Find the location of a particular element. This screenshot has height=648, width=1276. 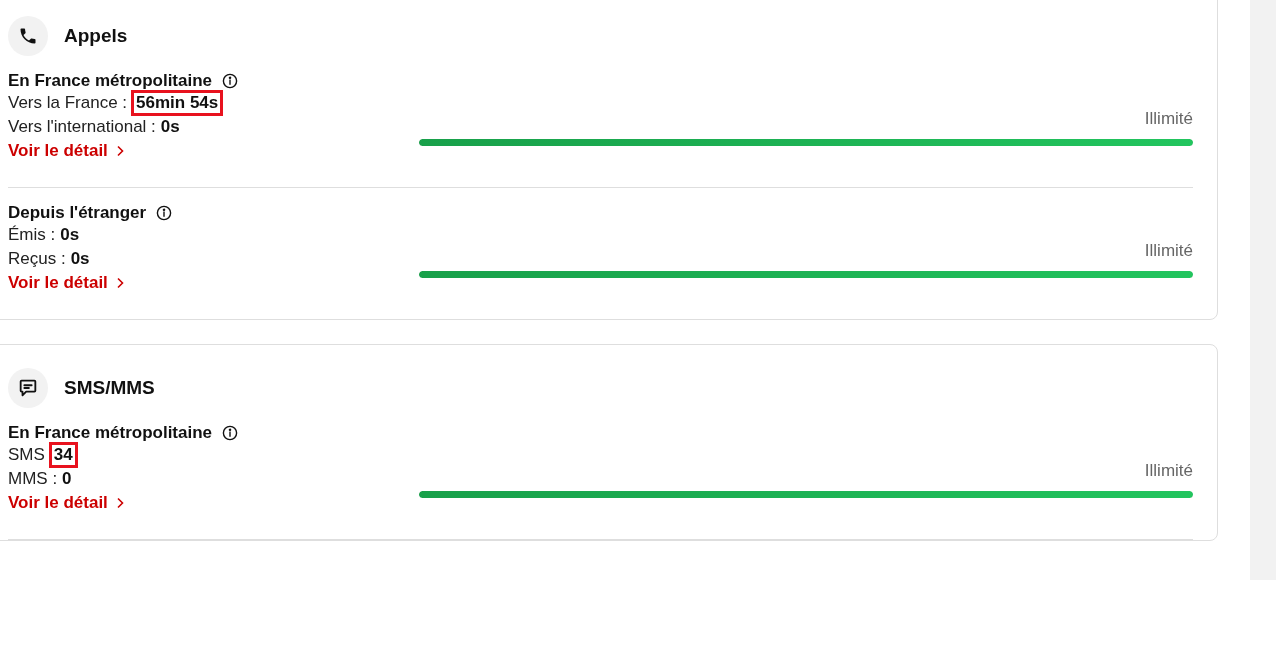

usage-value: 0 is located at coordinates (67, 479).